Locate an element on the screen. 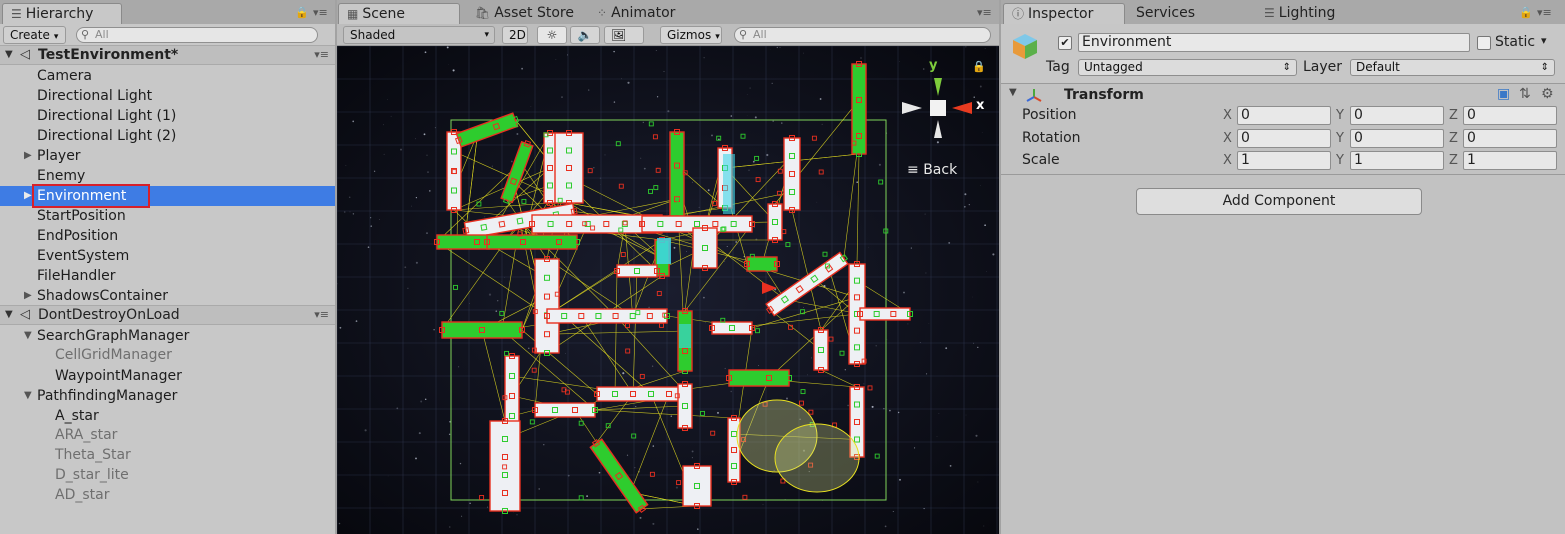 This screenshot has height=534, width=1565. hierarchy-item: Directional Light (1) is located at coordinates (167, 116).